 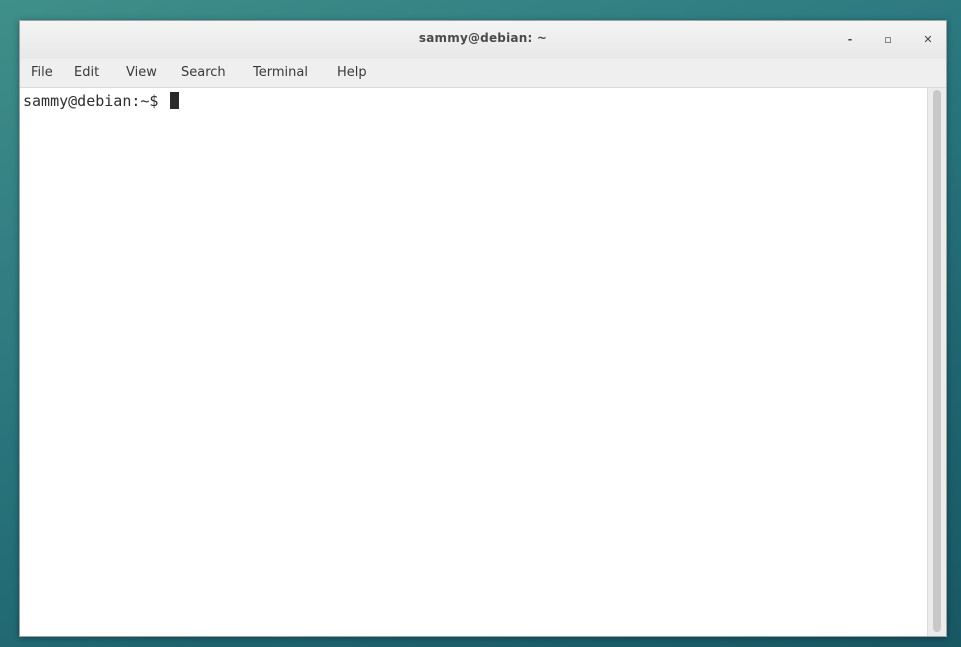 I want to click on window-title: sammy@debian: ~, so click(x=483, y=38).